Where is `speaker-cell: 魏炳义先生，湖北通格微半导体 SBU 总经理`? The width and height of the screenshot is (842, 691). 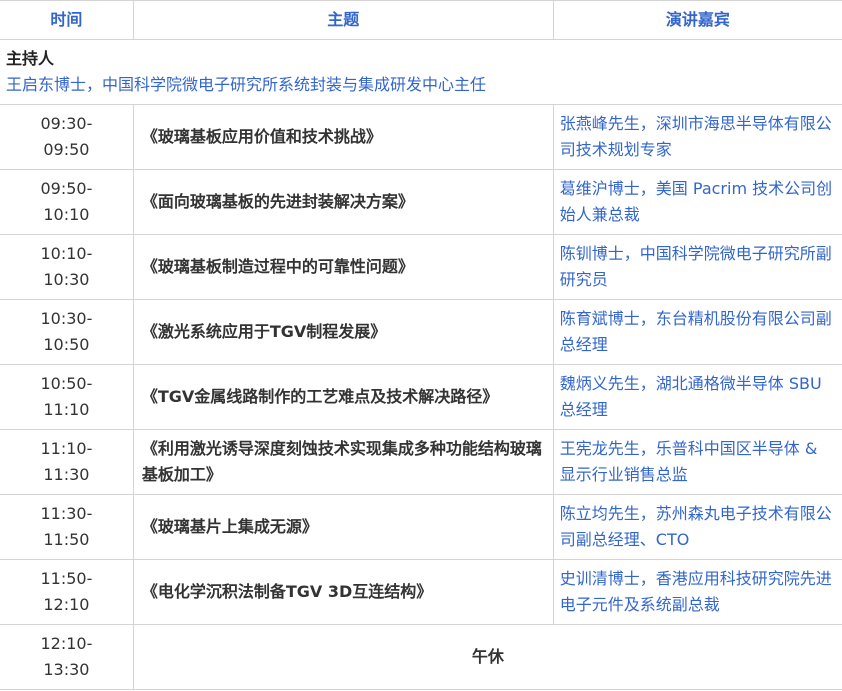 speaker-cell: 魏炳义先生，湖北通格微半导体 SBU 总经理 is located at coordinates (697, 397).